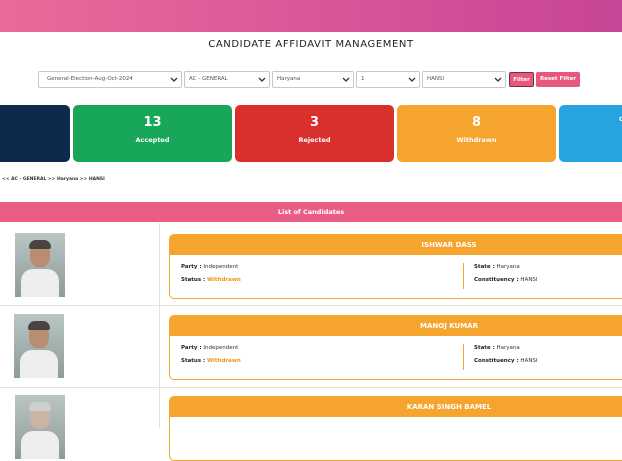  Describe the element at coordinates (314, 122) in the screenshot. I see `stat-value: 3` at that location.